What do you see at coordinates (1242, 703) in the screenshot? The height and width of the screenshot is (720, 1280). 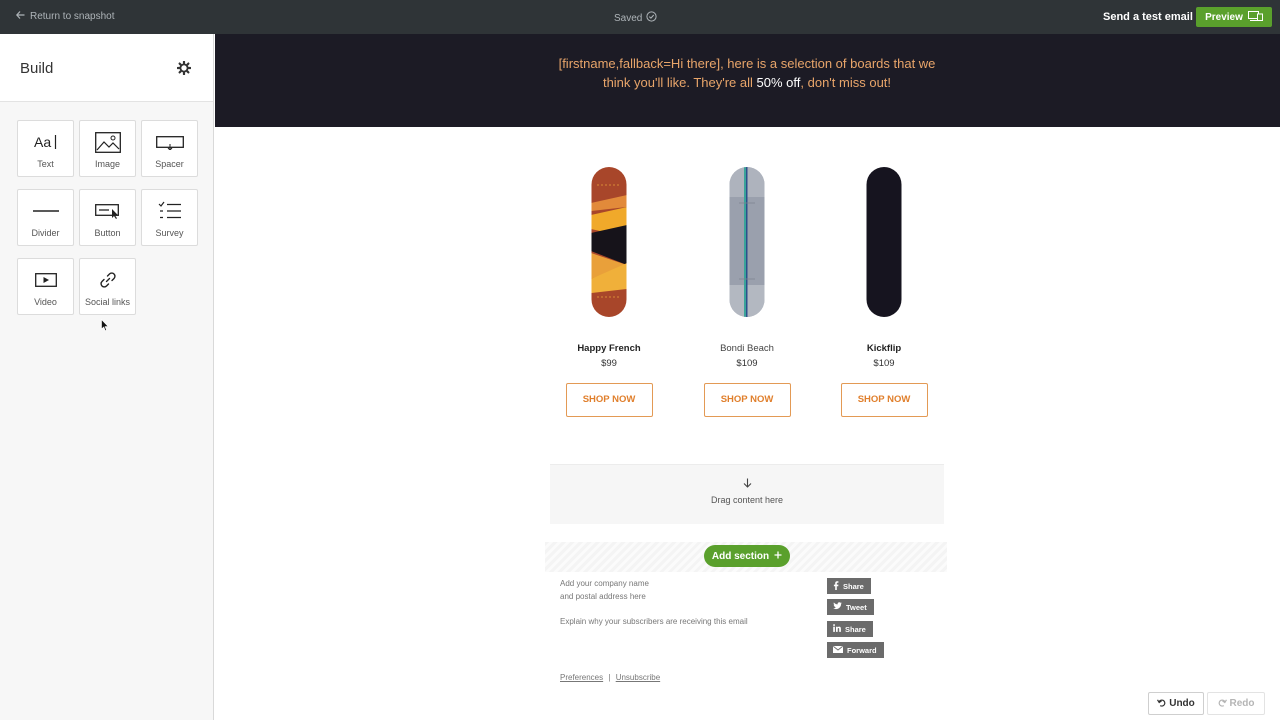 I see `redo-label: Redo` at bounding box center [1242, 703].